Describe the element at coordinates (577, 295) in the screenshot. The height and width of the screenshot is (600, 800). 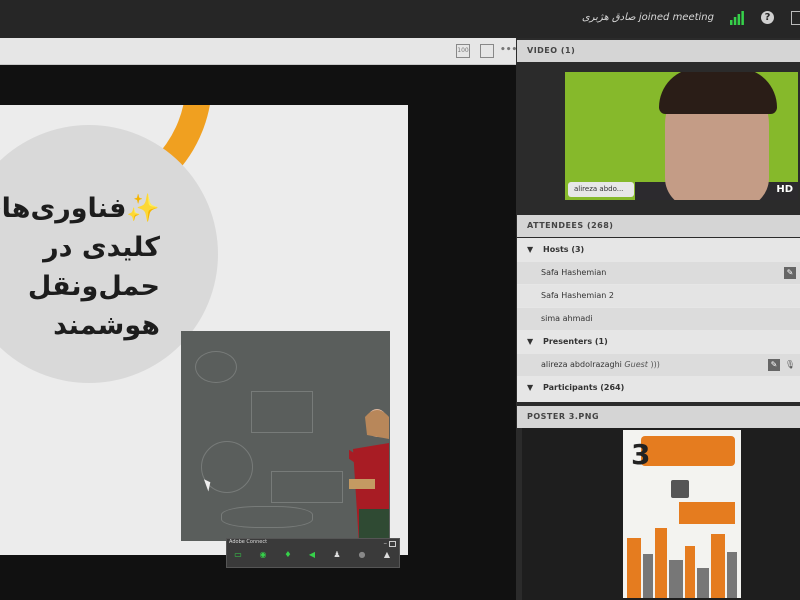
I see `attendee-name: Safa Hashemian 2` at that location.